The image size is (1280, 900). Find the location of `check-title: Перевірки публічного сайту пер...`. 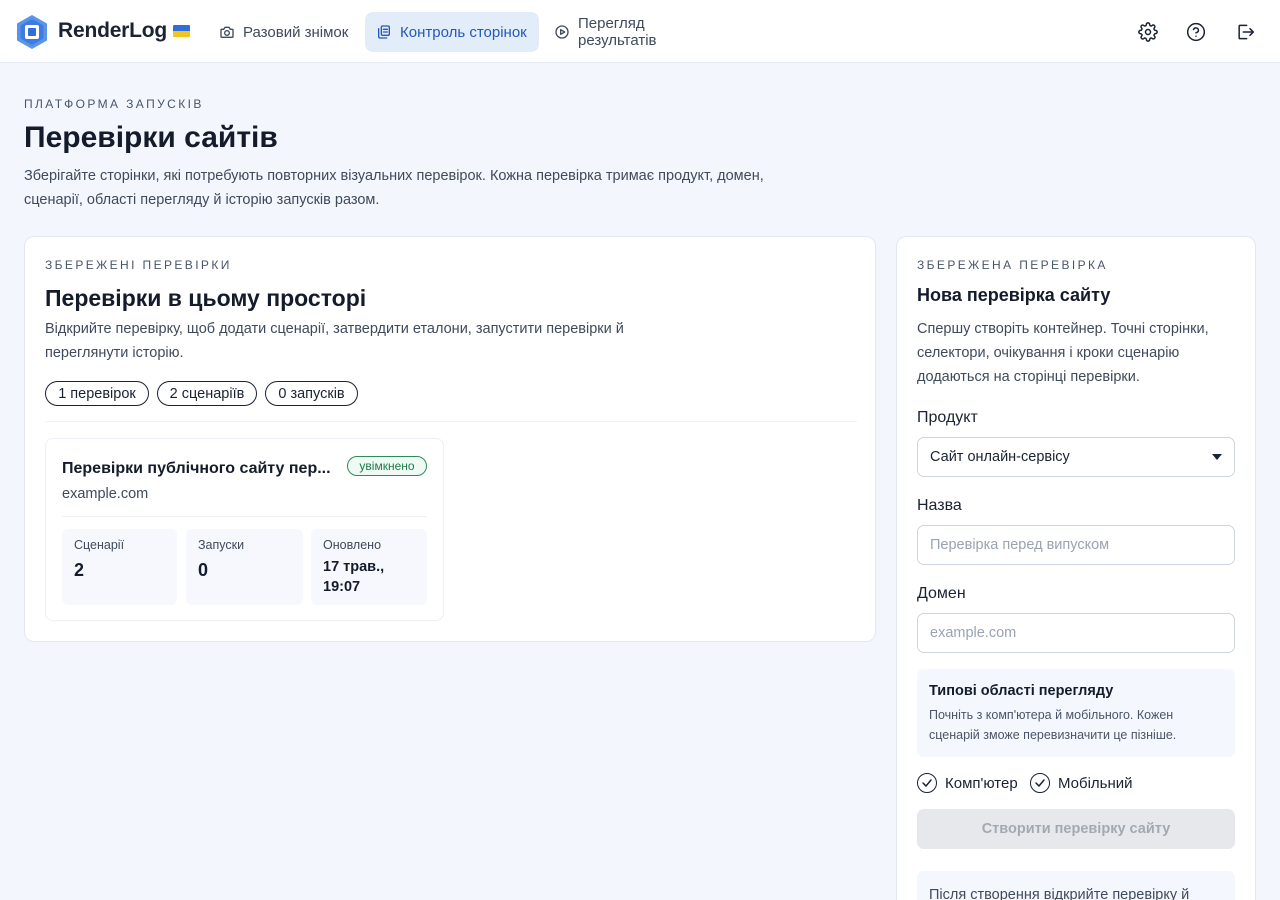

check-title: Перевірки публічного сайту пер... is located at coordinates (199, 469).